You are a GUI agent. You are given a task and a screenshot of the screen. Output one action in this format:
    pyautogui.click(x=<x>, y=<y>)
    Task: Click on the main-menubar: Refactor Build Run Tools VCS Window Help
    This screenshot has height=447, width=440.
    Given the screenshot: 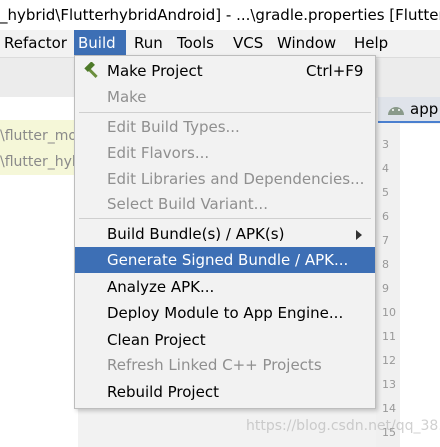 What is the action you would take?
    pyautogui.click(x=220, y=43)
    